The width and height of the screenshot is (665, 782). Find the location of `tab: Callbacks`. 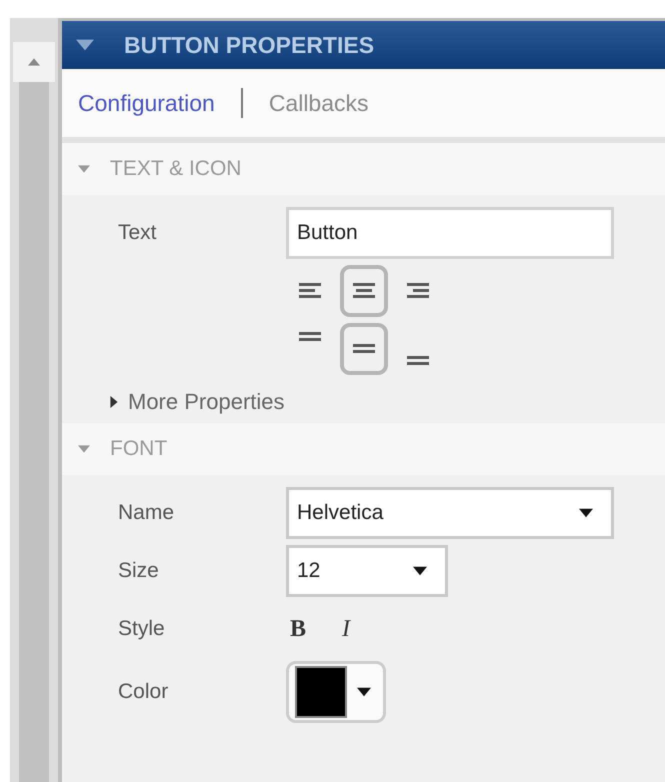

tab: Callbacks is located at coordinates (318, 103).